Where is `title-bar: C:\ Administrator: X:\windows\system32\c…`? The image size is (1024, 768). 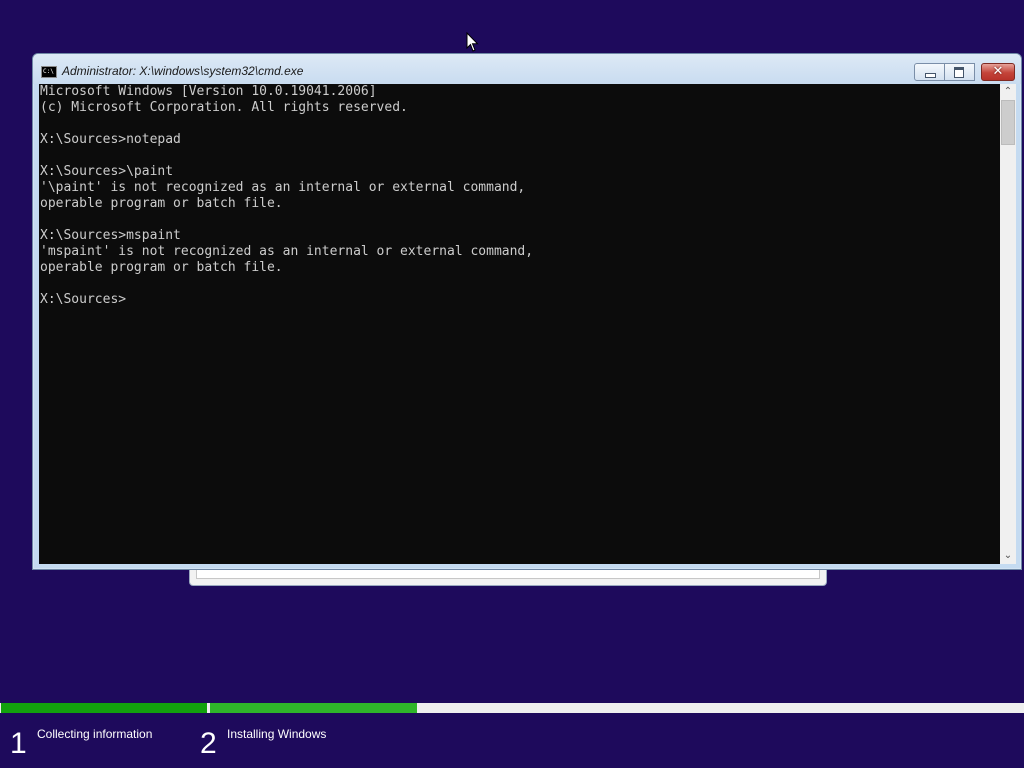 title-bar: C:\ Administrator: X:\windows\system32\c… is located at coordinates (527, 69).